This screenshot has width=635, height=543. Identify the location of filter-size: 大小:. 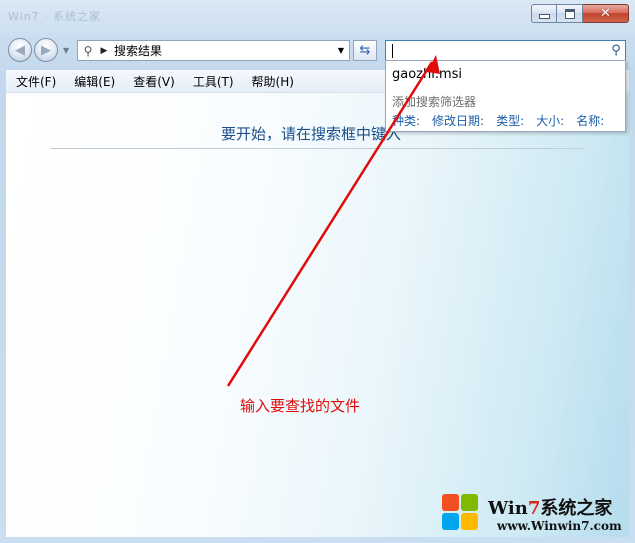
(550, 120).